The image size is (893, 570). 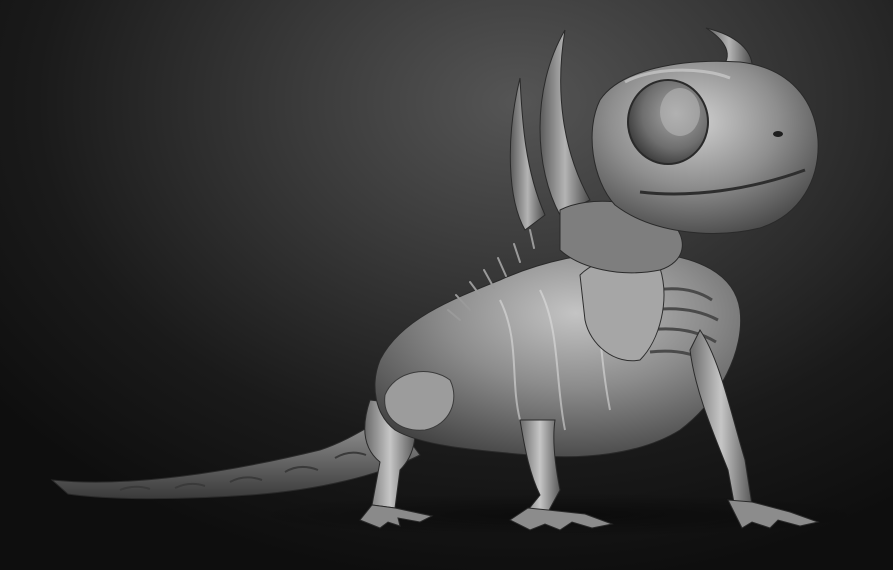 I want to click on horn-front, so click(x=565, y=122).